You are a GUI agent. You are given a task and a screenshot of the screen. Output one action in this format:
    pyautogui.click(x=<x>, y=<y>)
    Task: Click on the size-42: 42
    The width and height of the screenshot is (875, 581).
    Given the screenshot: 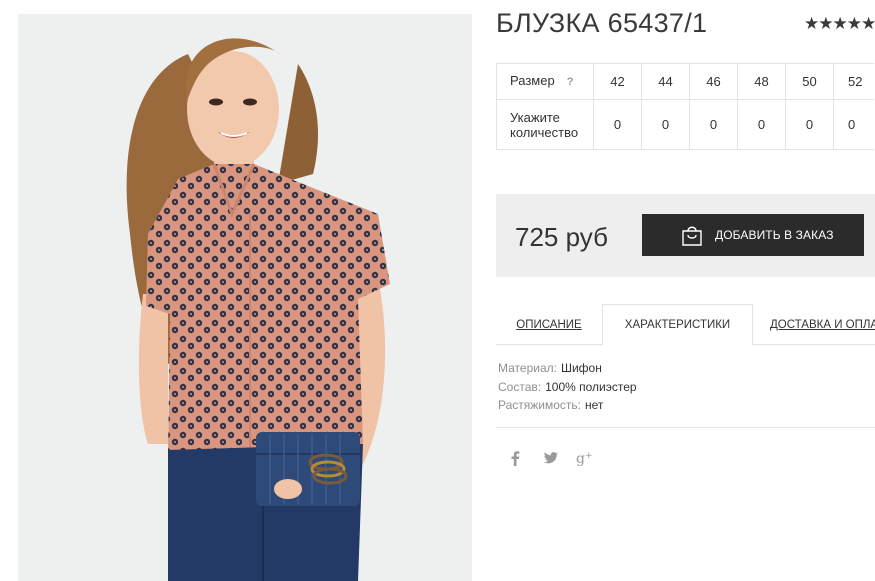 What is the action you would take?
    pyautogui.click(x=617, y=81)
    